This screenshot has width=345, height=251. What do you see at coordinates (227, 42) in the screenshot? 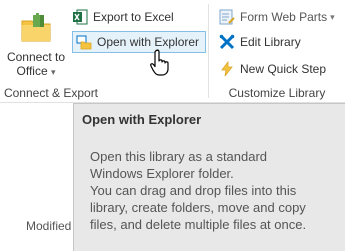
I see `edit-library-icon` at bounding box center [227, 42].